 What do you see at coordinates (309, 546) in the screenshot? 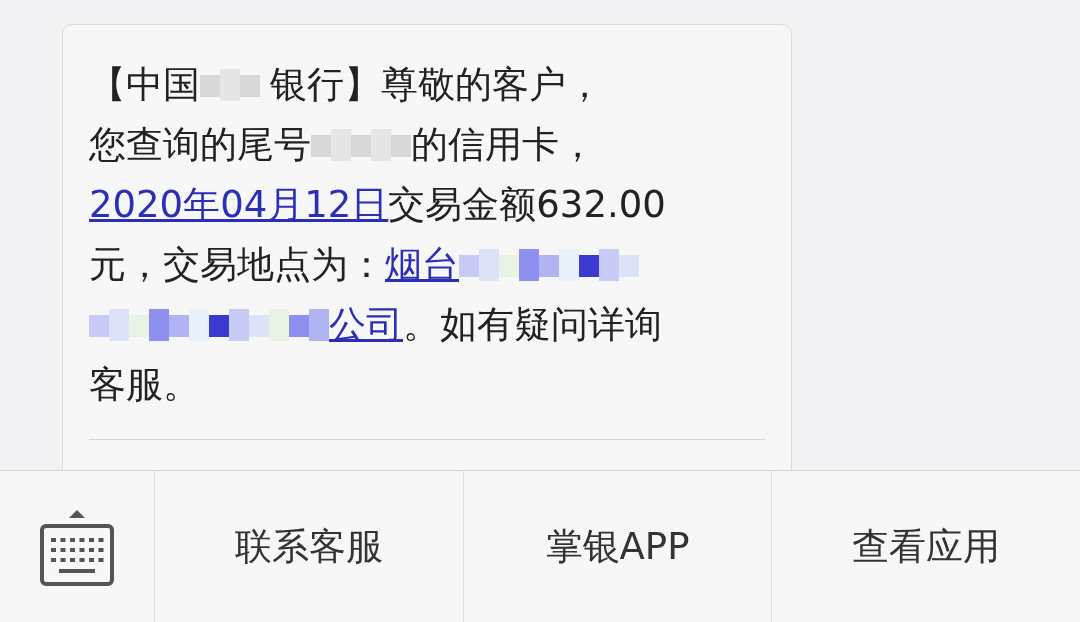
I see `menu-button: 联系客服` at bounding box center [309, 546].